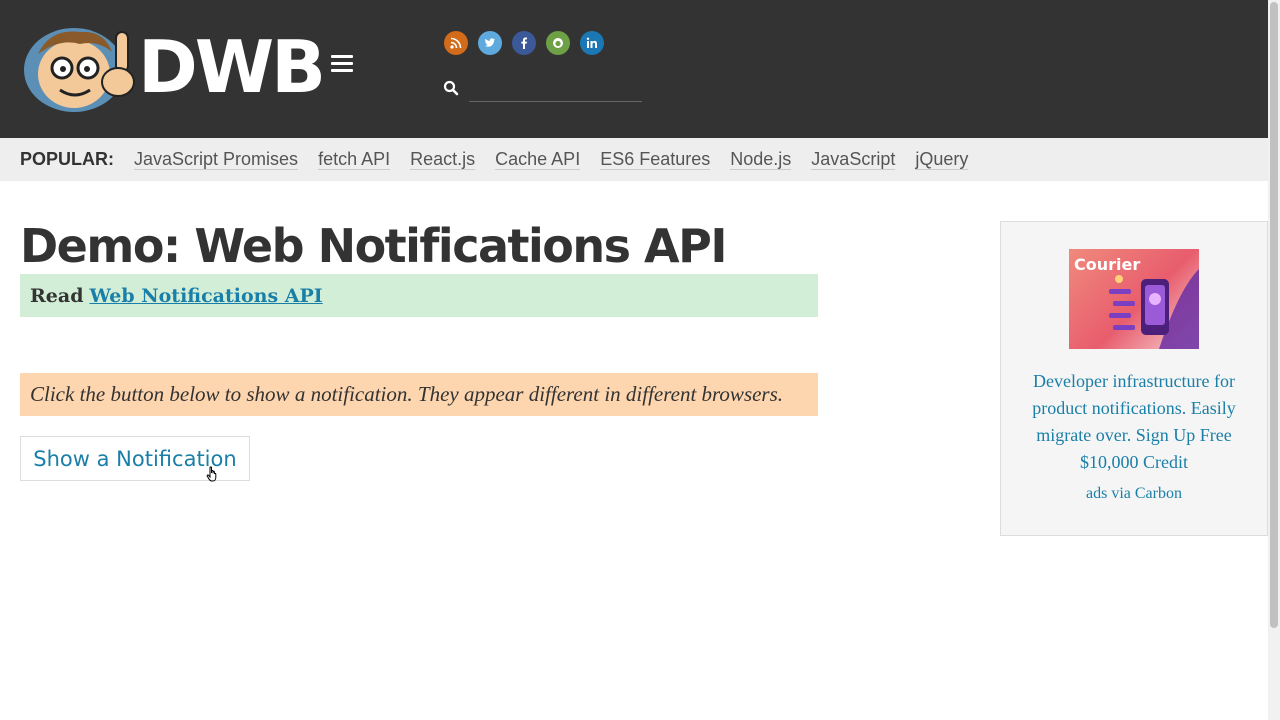 Image resolution: width=1280 pixels, height=720 pixels. Describe the element at coordinates (942, 159) in the screenshot. I see `popular-link: jQuery` at that location.